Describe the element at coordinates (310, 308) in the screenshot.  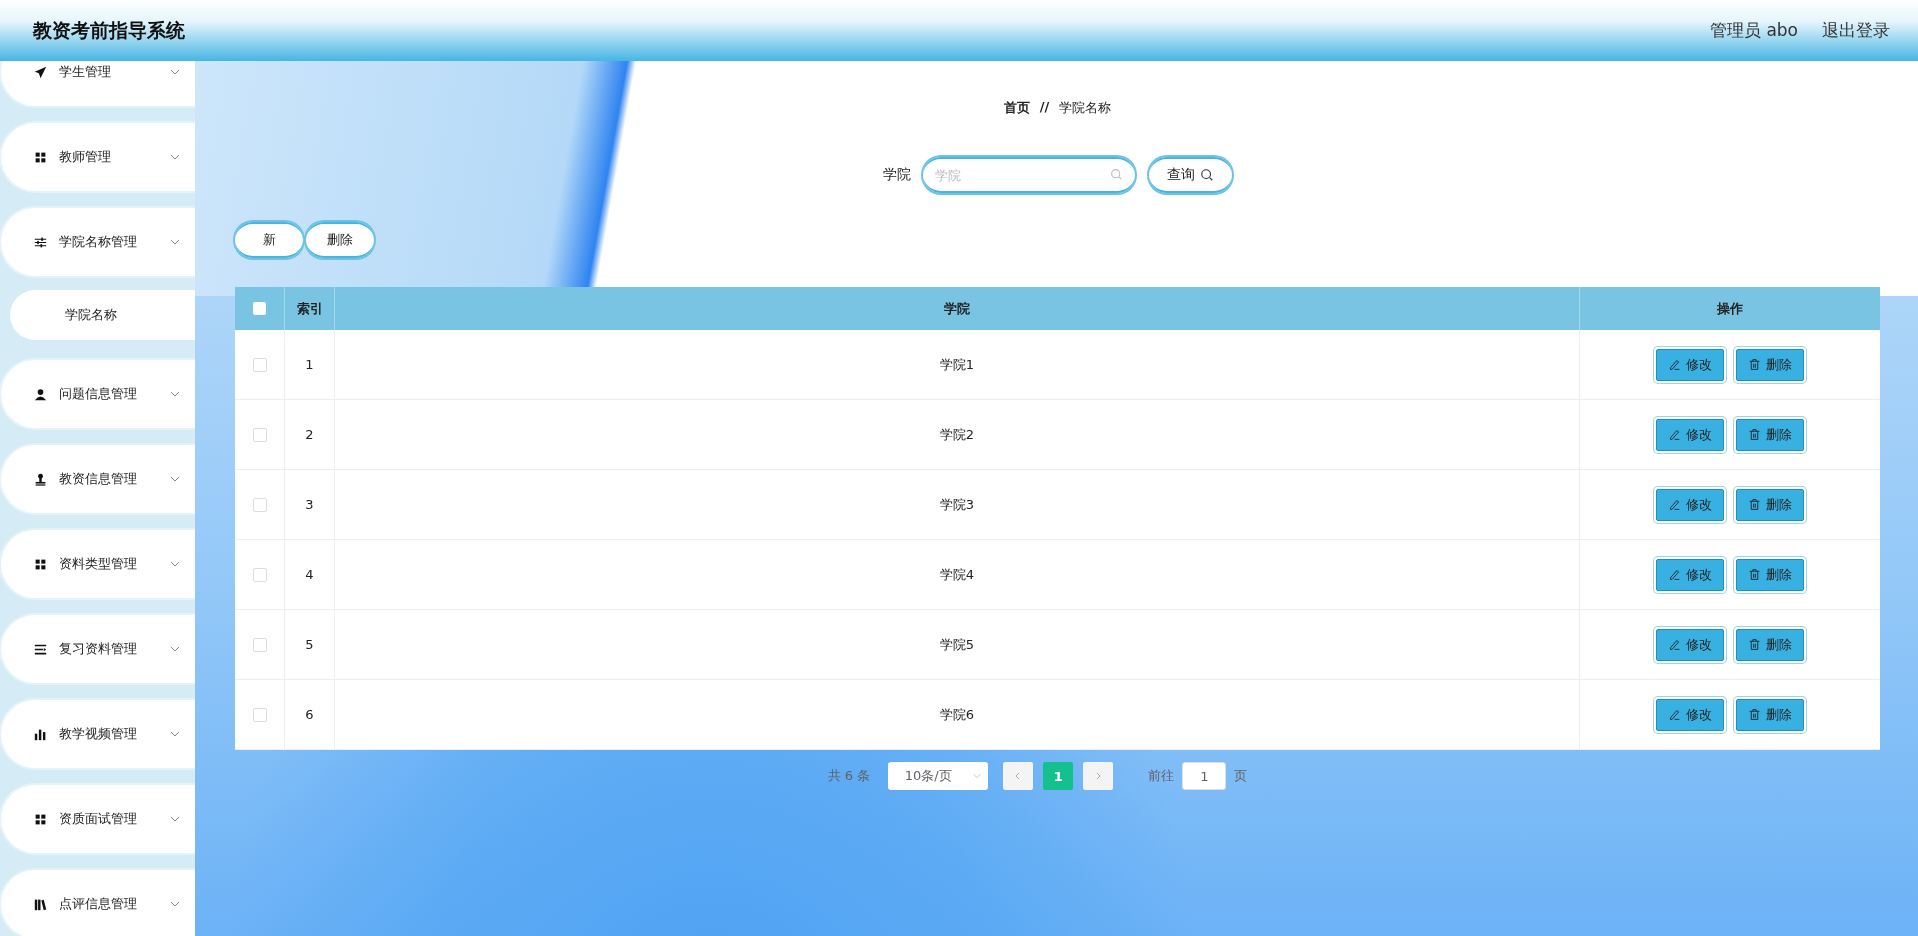
I see `column-header: 索引` at that location.